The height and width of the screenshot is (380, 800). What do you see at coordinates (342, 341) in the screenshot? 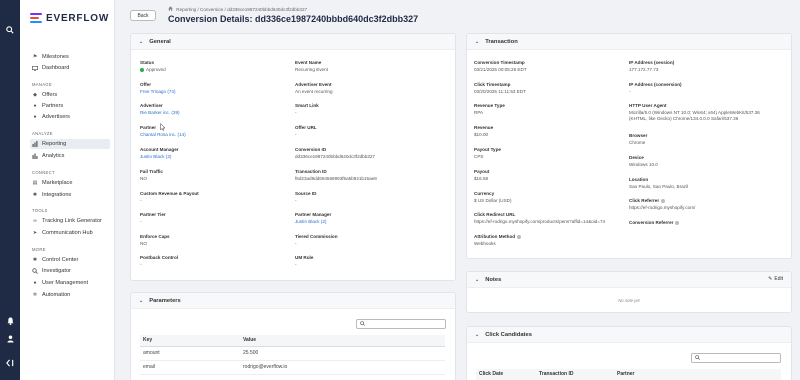
I see `column-header-value: Value` at bounding box center [342, 341].